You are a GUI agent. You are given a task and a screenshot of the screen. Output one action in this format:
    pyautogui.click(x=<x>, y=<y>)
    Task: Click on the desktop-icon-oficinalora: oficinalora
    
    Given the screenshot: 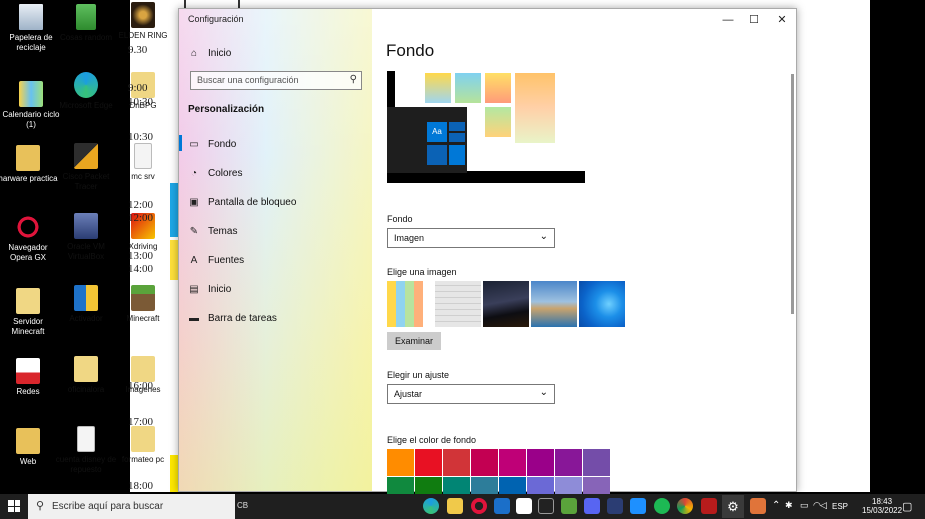 What is the action you would take?
    pyautogui.click(x=86, y=375)
    